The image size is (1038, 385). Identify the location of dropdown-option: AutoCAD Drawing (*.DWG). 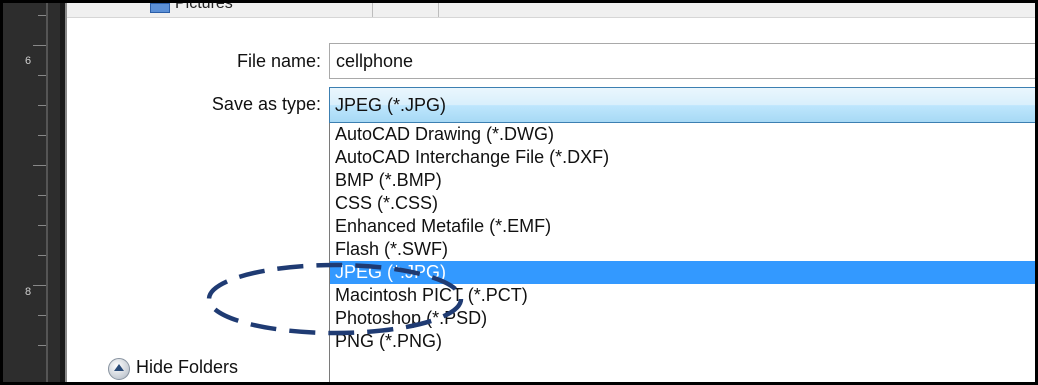
(682, 134).